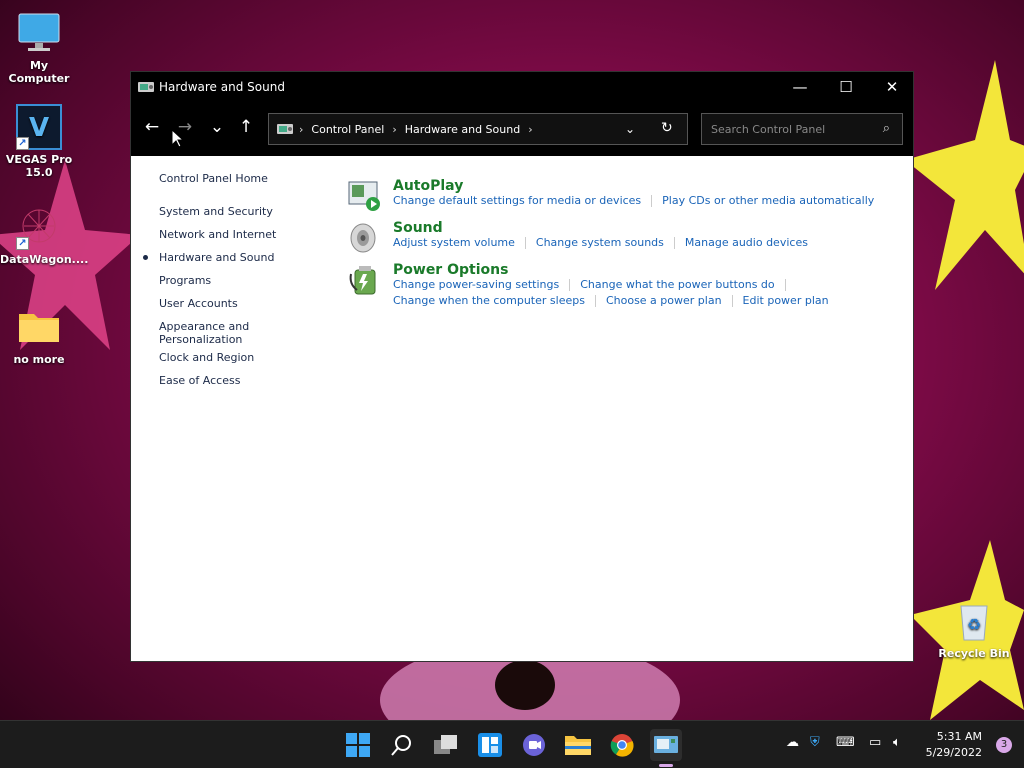  I want to click on maximize-icon: ☐, so click(846, 87).